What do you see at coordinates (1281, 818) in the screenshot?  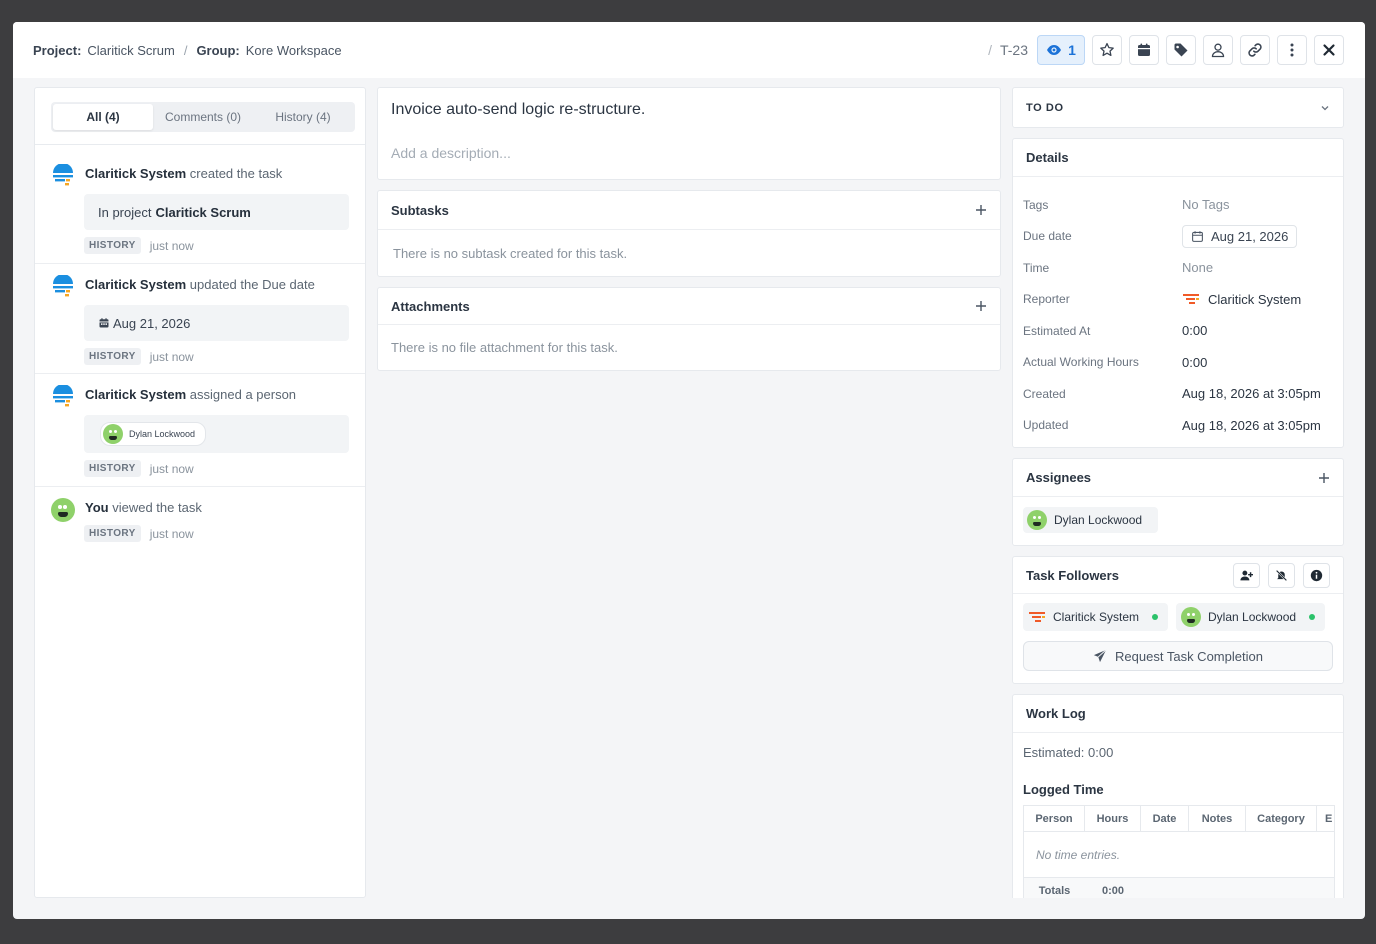 I see `column-category: Category` at bounding box center [1281, 818].